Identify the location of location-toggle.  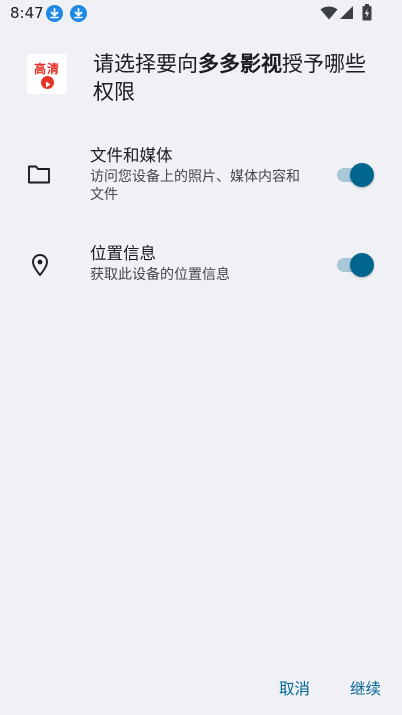
(355, 265).